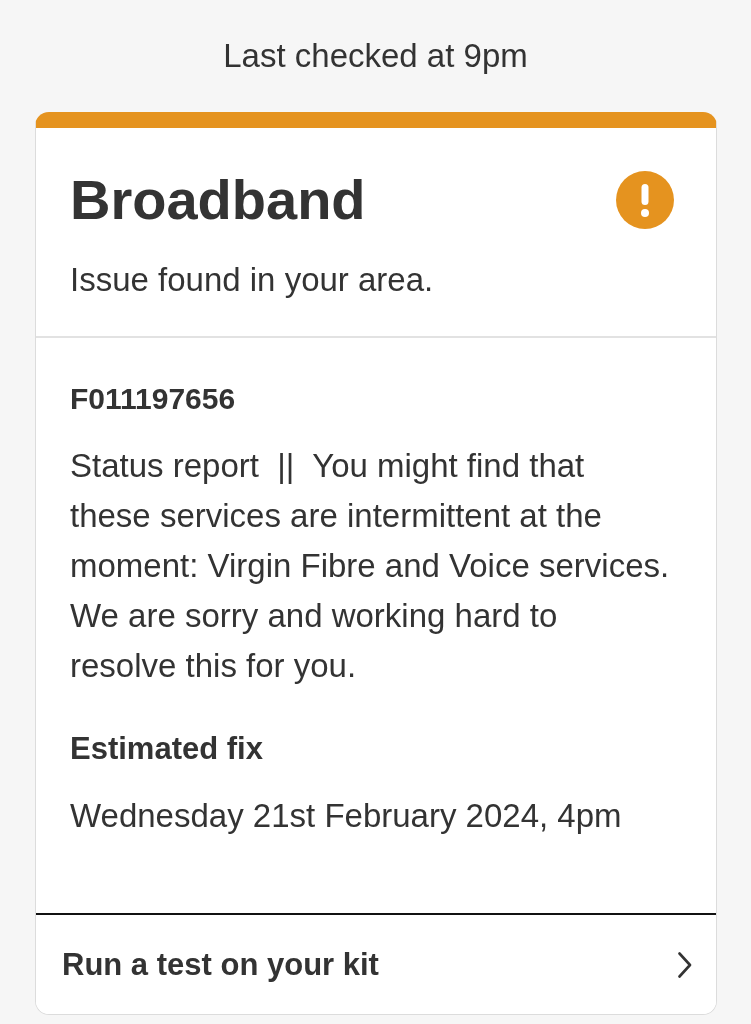  Describe the element at coordinates (645, 200) in the screenshot. I see `alert-icon` at that location.